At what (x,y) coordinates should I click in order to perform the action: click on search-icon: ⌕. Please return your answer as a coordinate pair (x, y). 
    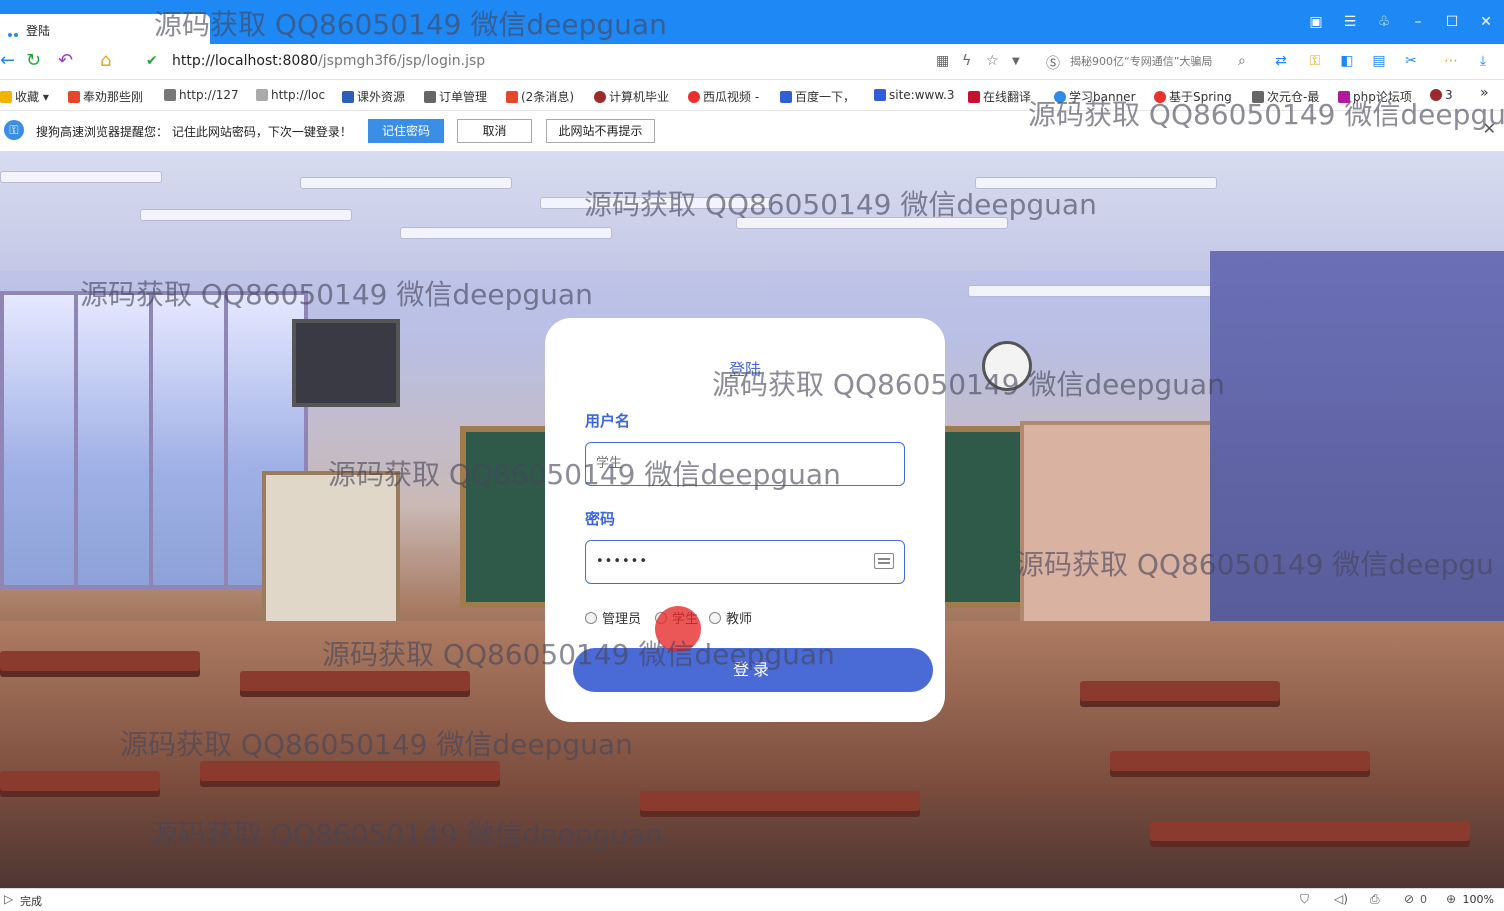
    Looking at the image, I should click on (1242, 61).